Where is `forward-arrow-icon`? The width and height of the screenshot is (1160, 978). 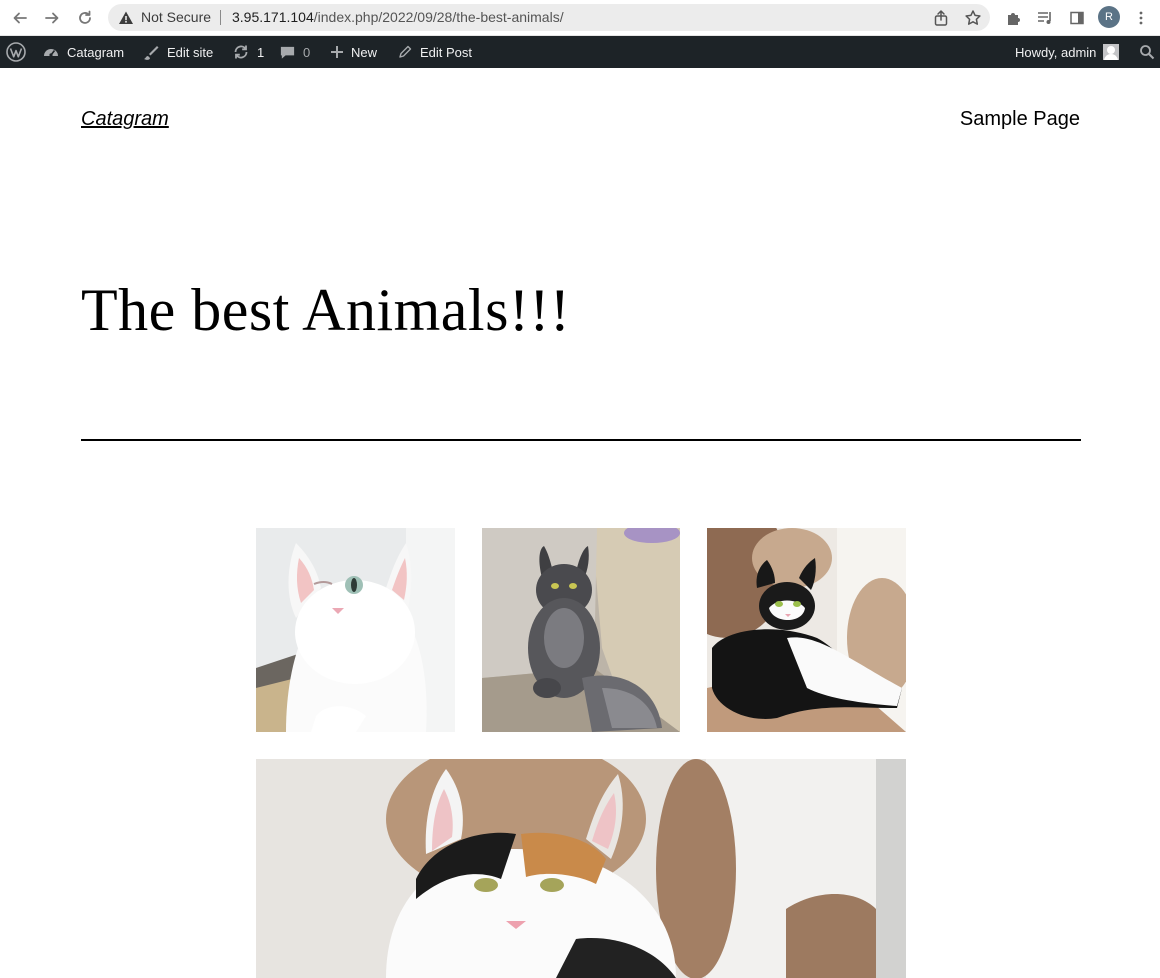
forward-arrow-icon is located at coordinates (52, 18).